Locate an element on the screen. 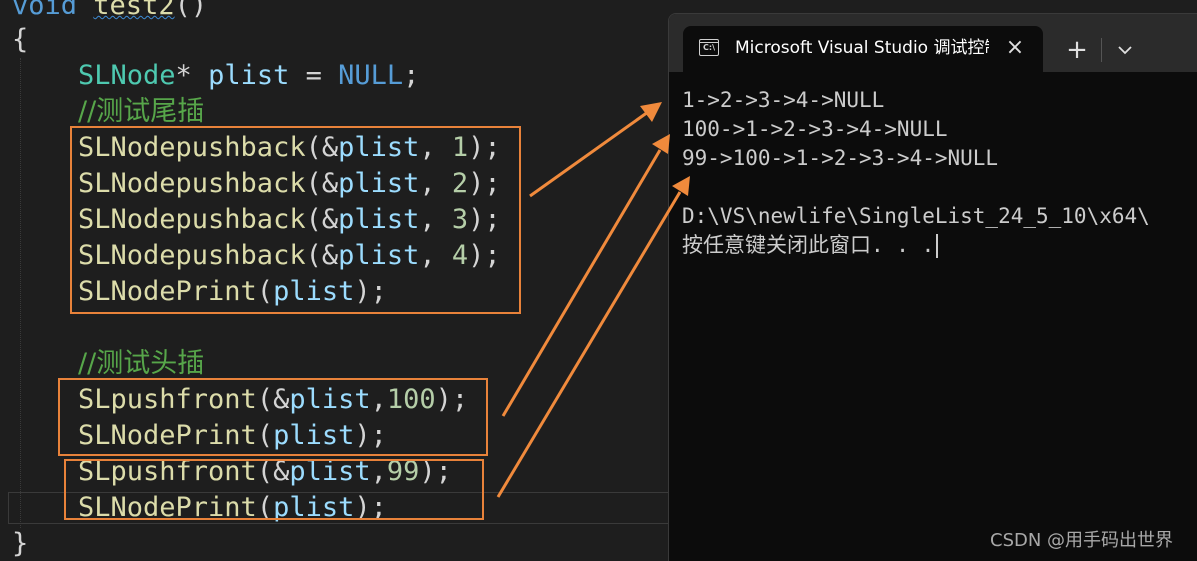 The width and height of the screenshot is (1197, 561). tab-bar: C:\ Microsoft Visual Studio 调试控制台 × + is located at coordinates (933, 43).